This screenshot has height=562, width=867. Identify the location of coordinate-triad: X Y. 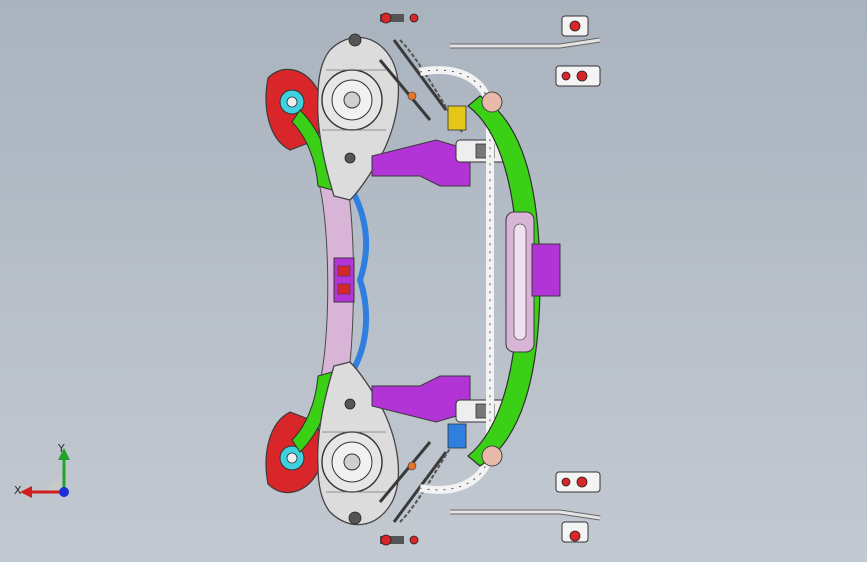
(44, 476).